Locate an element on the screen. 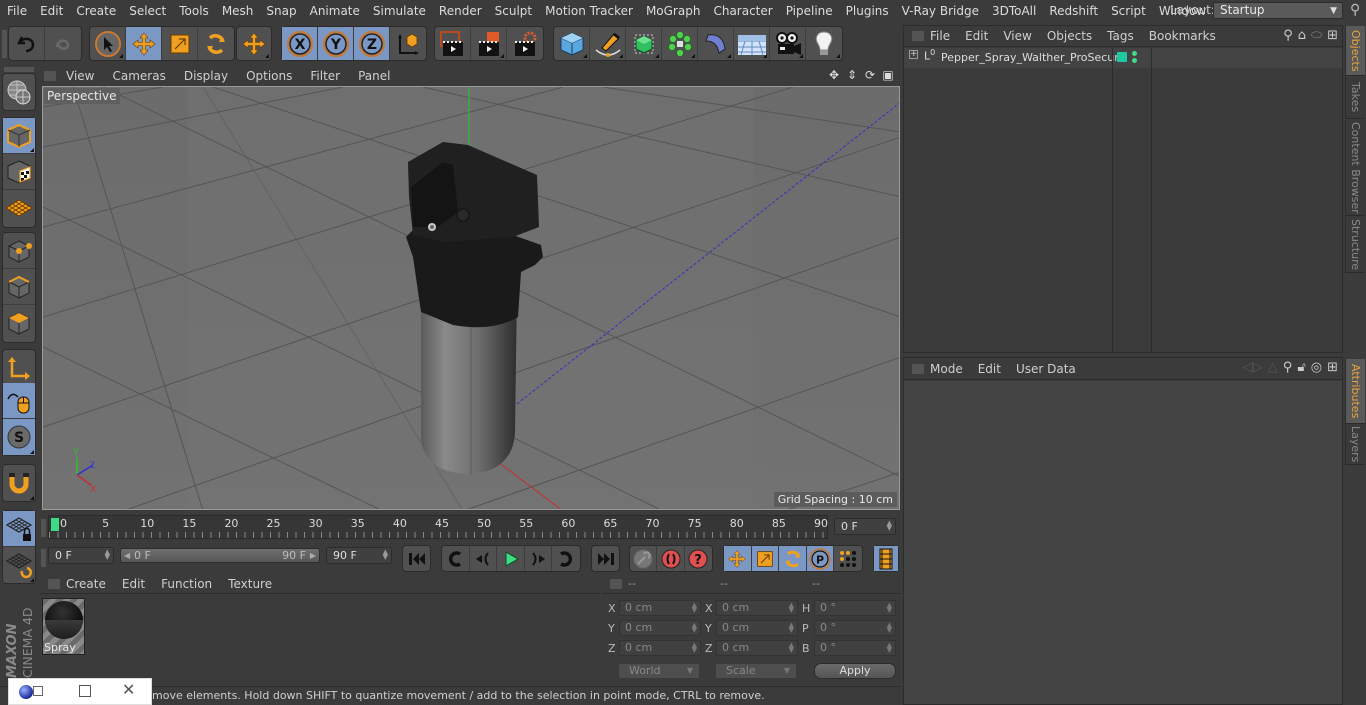 This screenshot has width=1366, height=705. tab-content-browser: Content Browser is located at coordinates (1355, 168).